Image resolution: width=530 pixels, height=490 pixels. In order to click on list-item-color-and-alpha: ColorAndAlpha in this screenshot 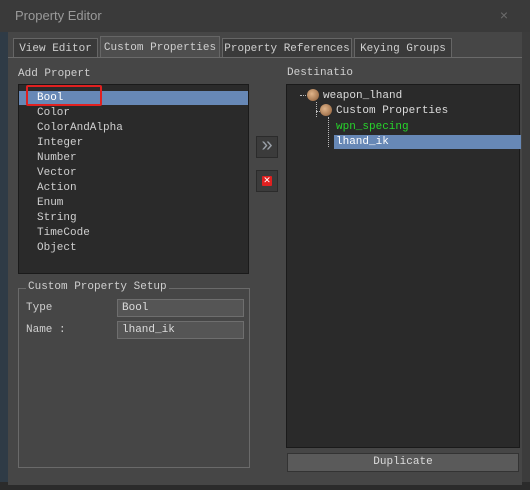, I will do `click(71, 128)`.